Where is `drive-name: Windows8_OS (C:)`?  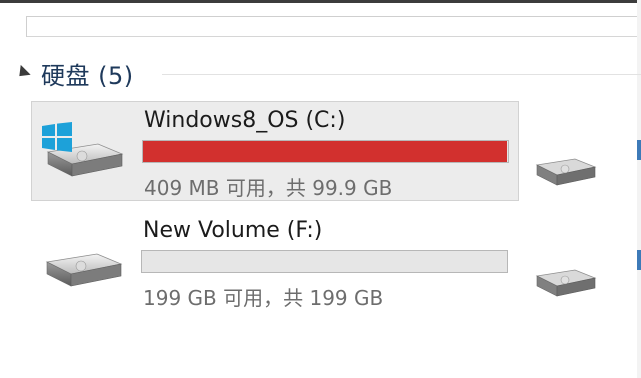
drive-name: Windows8_OS (C:) is located at coordinates (245, 120).